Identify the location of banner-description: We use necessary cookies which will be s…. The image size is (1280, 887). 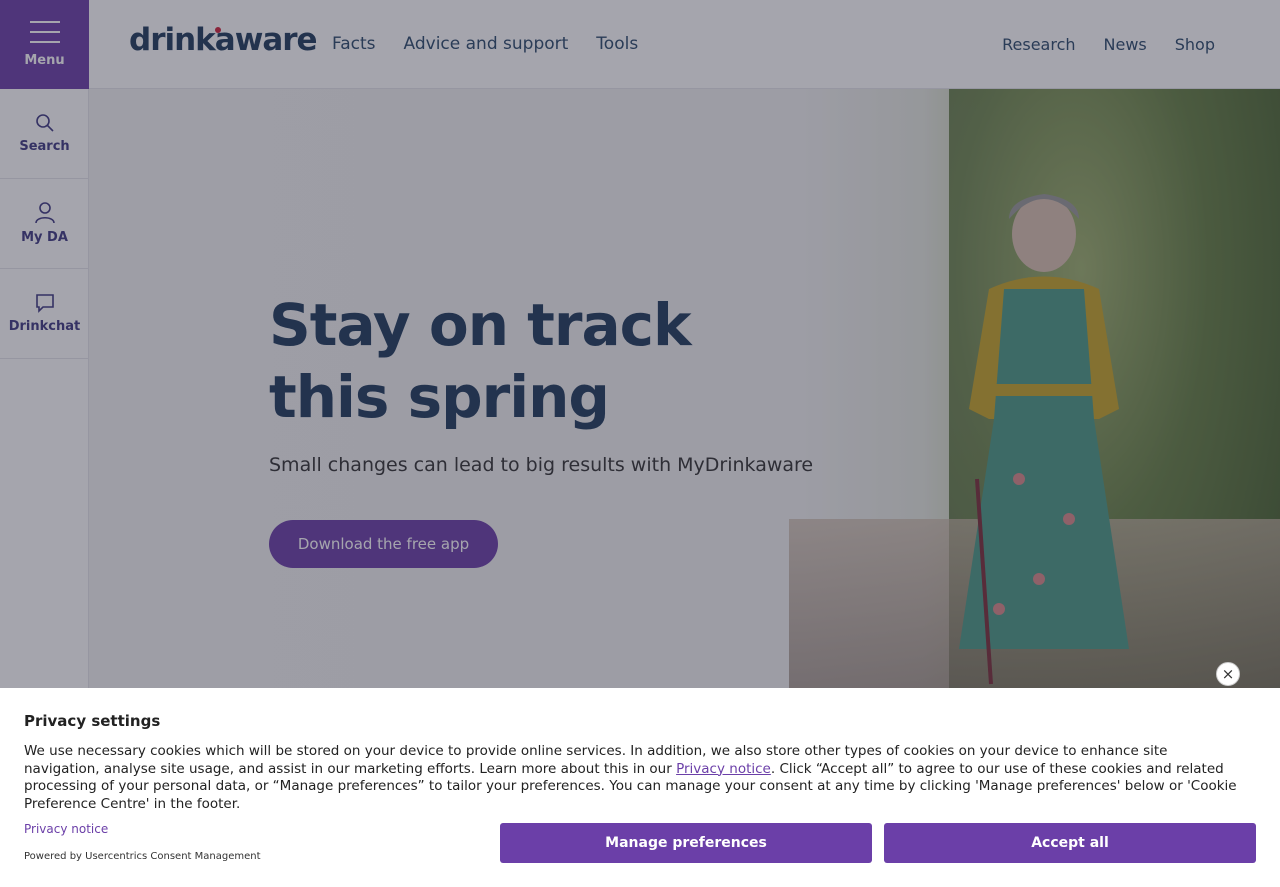
(634, 778).